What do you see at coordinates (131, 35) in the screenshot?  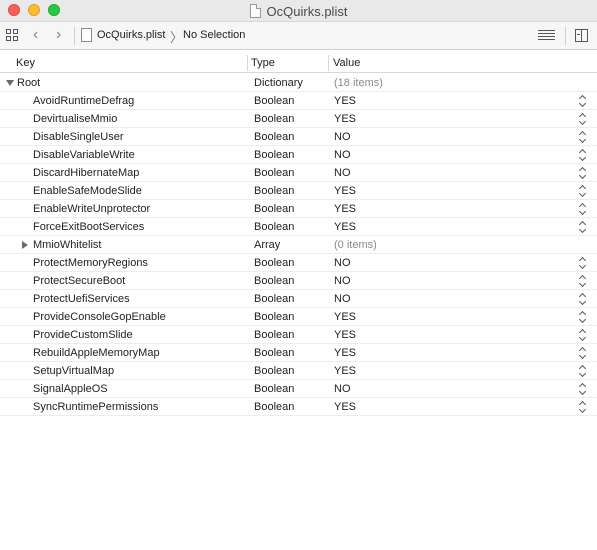 I see `breadcrumb-file: OcQuirks.plist` at bounding box center [131, 35].